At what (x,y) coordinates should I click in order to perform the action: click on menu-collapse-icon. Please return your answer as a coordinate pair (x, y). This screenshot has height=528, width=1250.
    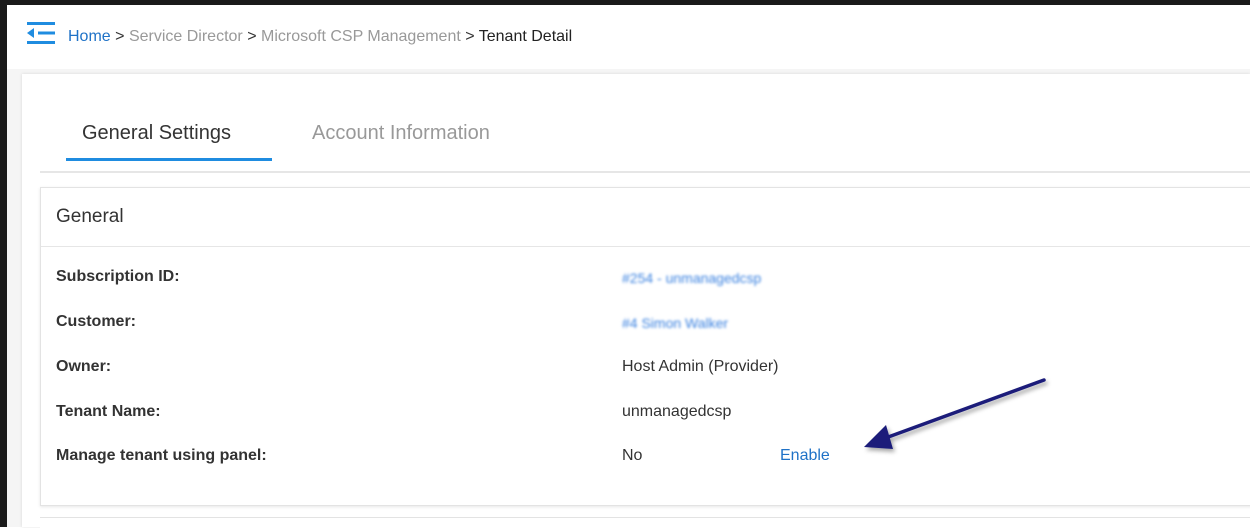
    Looking at the image, I should click on (41, 33).